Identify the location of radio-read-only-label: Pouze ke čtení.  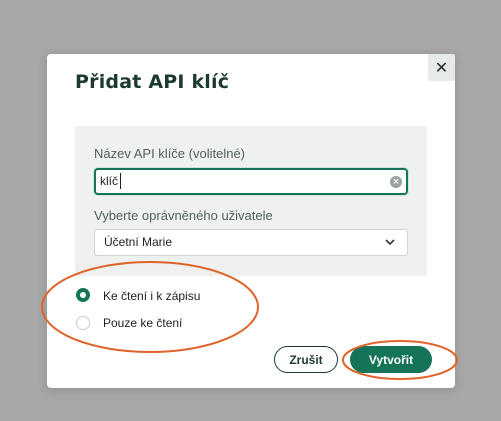
(143, 323).